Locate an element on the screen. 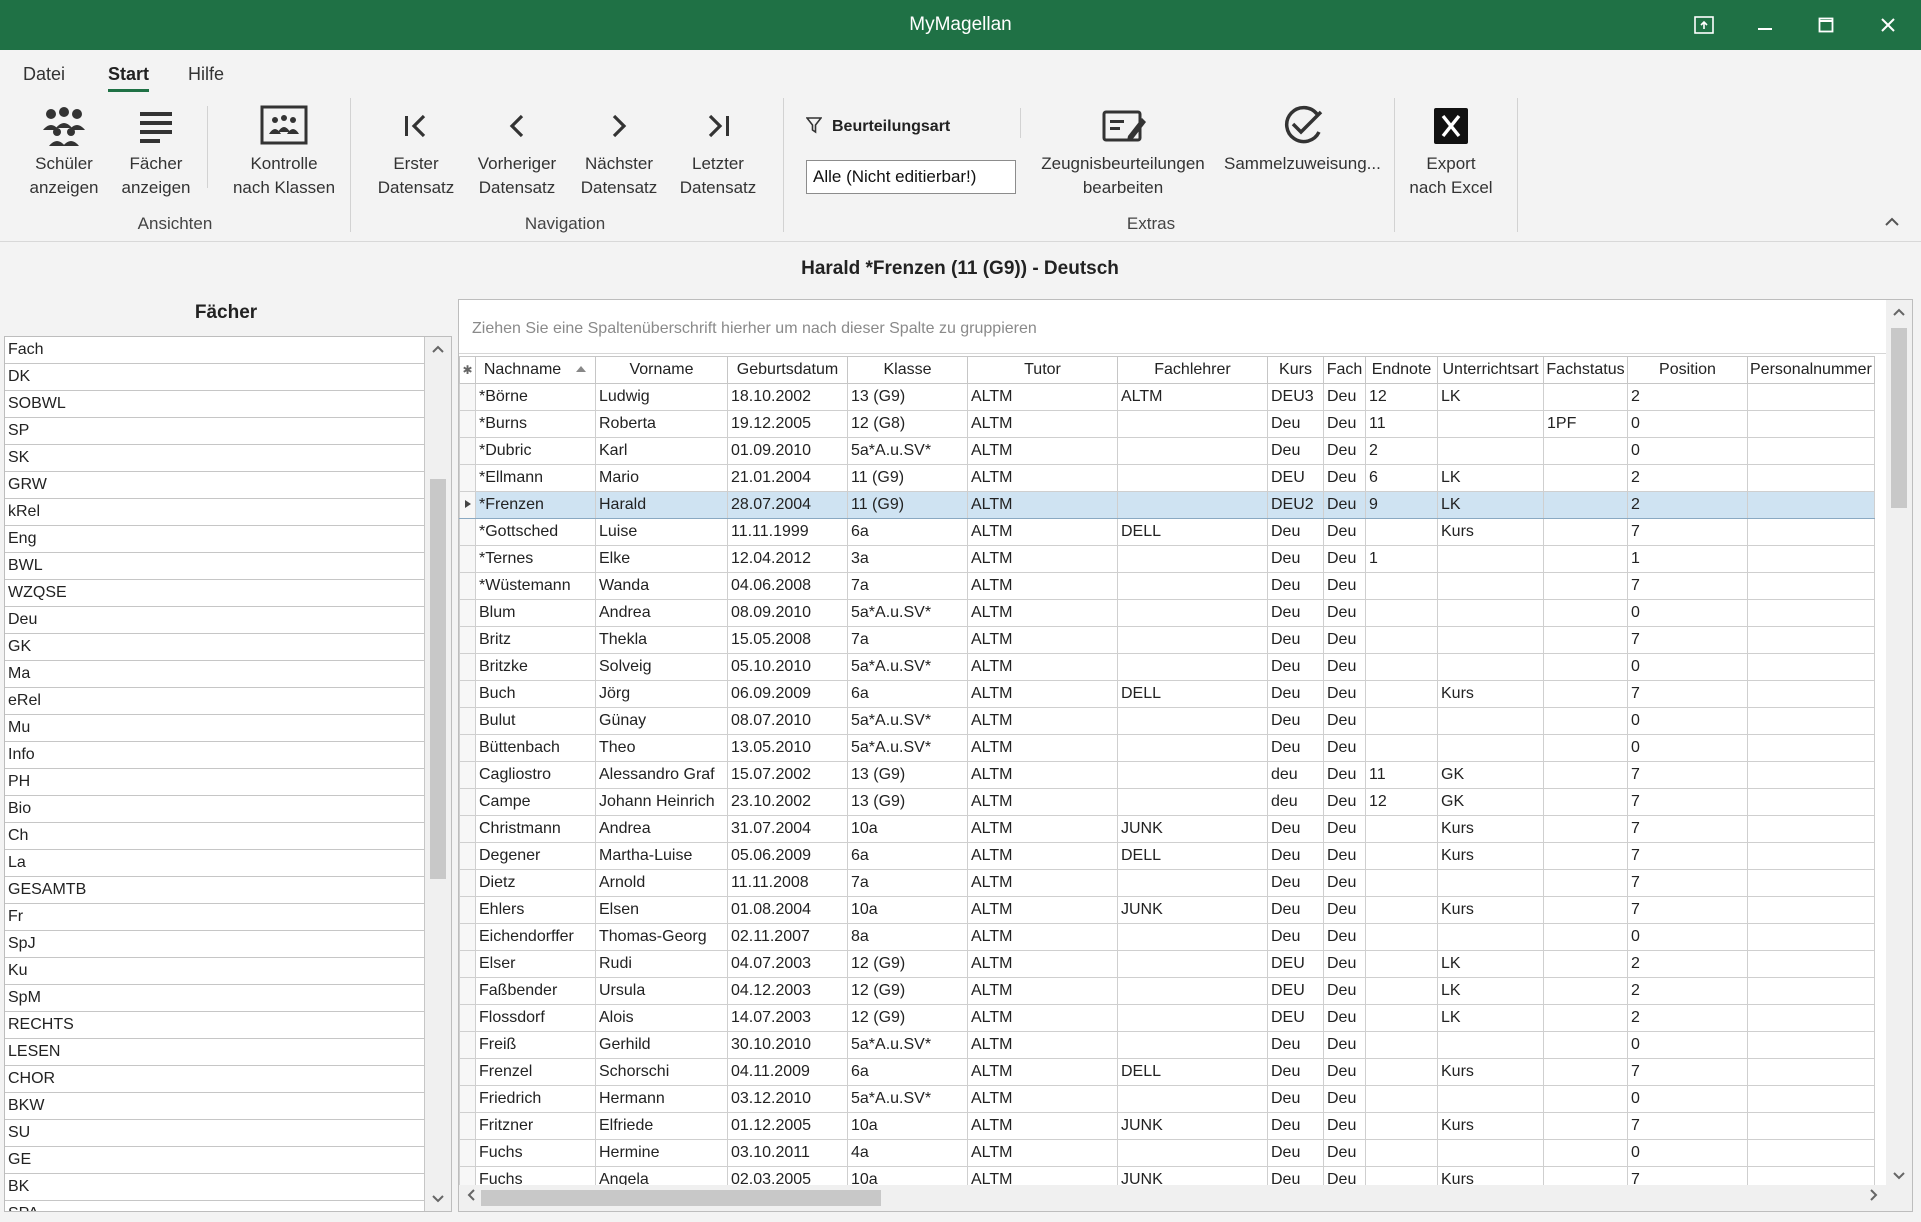  fach-list-item: Eng is located at coordinates (215, 539).